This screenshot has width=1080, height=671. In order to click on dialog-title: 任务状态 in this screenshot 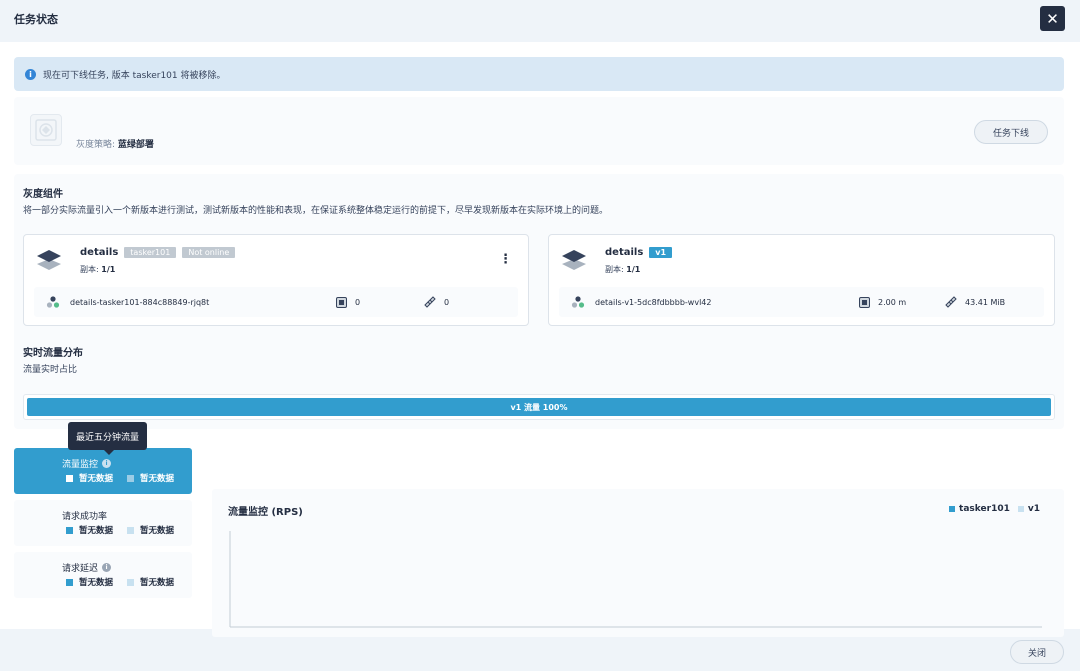, I will do `click(36, 19)`.